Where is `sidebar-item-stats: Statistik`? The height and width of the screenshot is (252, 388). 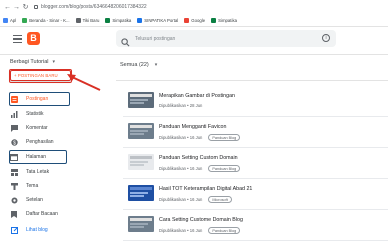
sidebar-item-stats: Statistik is located at coordinates (27, 114).